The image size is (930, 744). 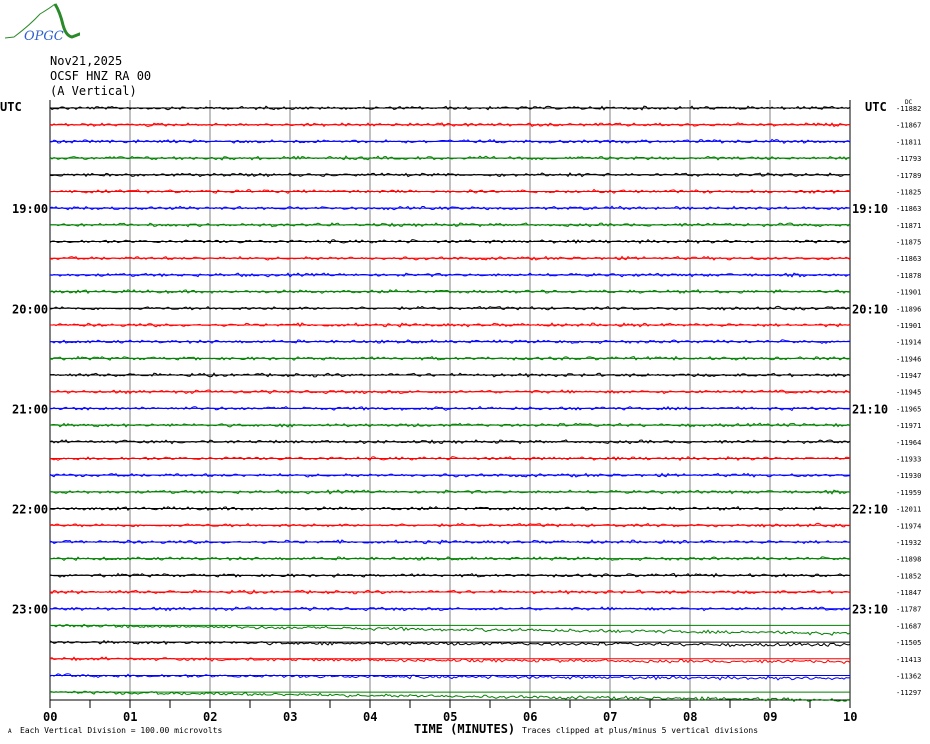 I want to click on x-tick-label: 10, so click(x=850, y=717).